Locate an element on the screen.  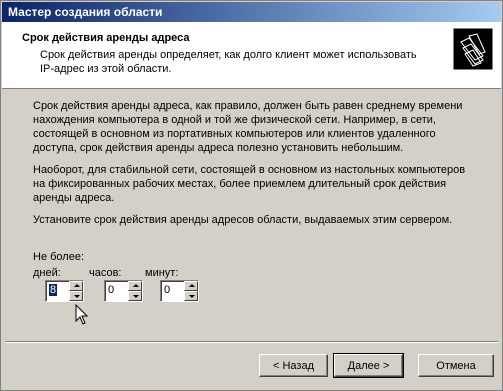
limit-label: Не более: is located at coordinates (59, 257).